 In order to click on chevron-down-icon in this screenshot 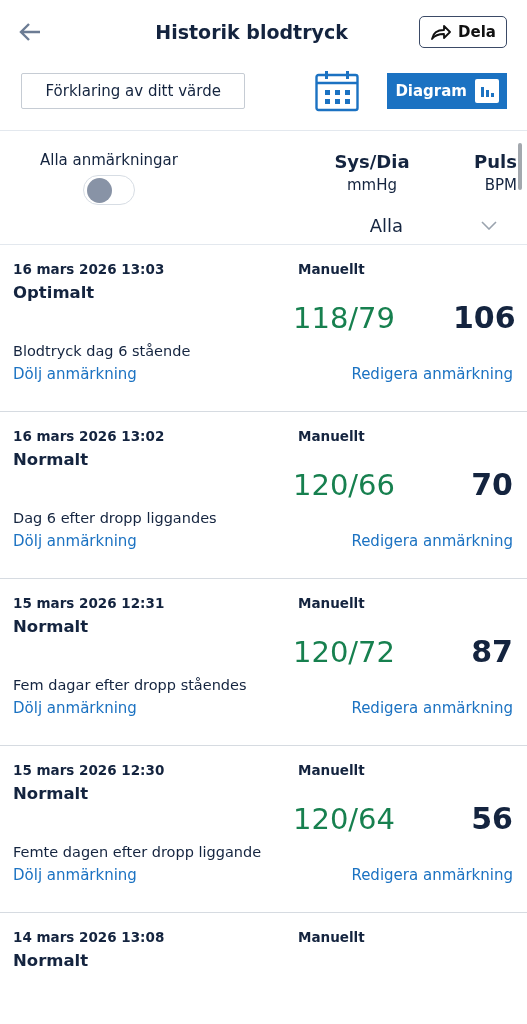, I will do `click(489, 225)`.